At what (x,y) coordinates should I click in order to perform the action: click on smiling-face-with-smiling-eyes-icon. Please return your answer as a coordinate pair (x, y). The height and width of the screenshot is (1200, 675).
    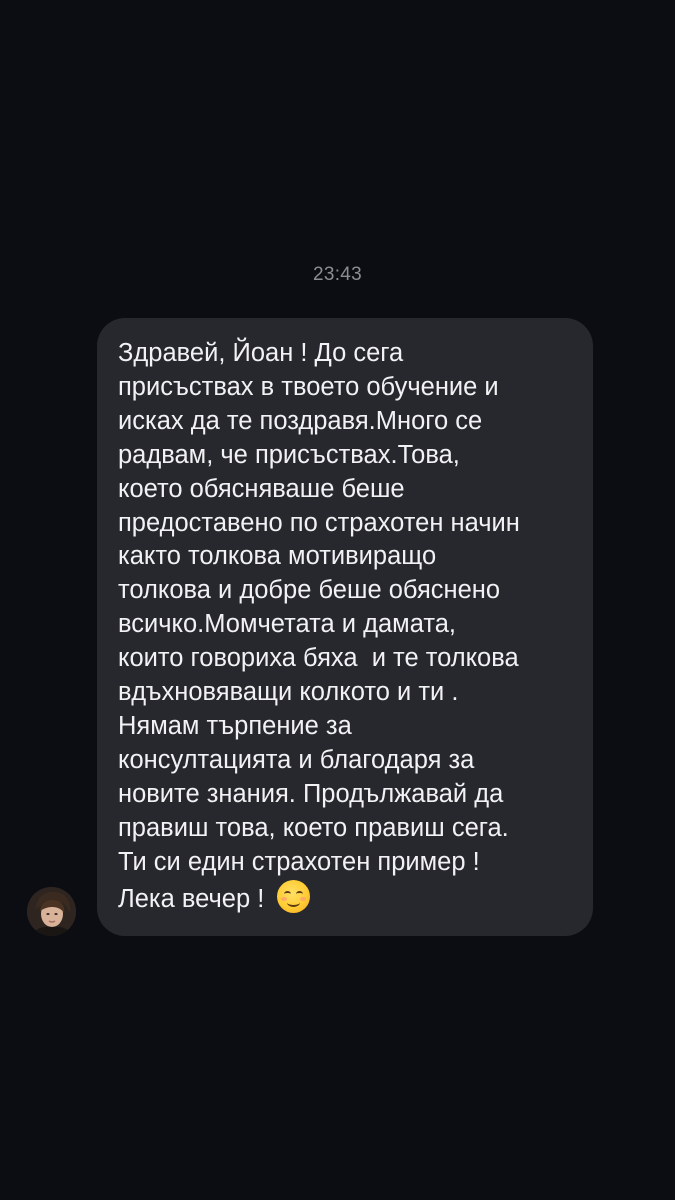
    Looking at the image, I should click on (294, 896).